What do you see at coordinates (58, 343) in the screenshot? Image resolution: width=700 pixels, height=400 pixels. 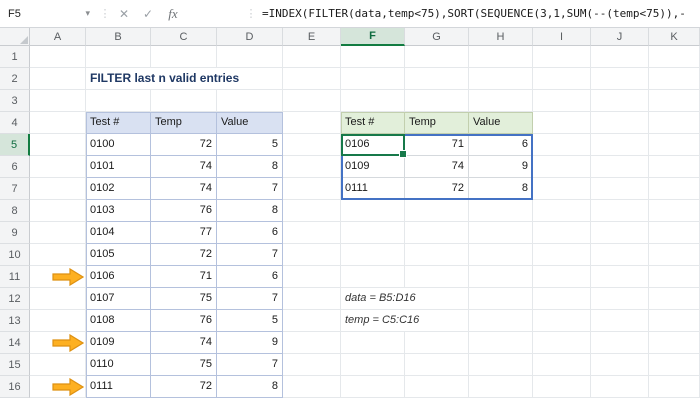 I see `cell-A14` at bounding box center [58, 343].